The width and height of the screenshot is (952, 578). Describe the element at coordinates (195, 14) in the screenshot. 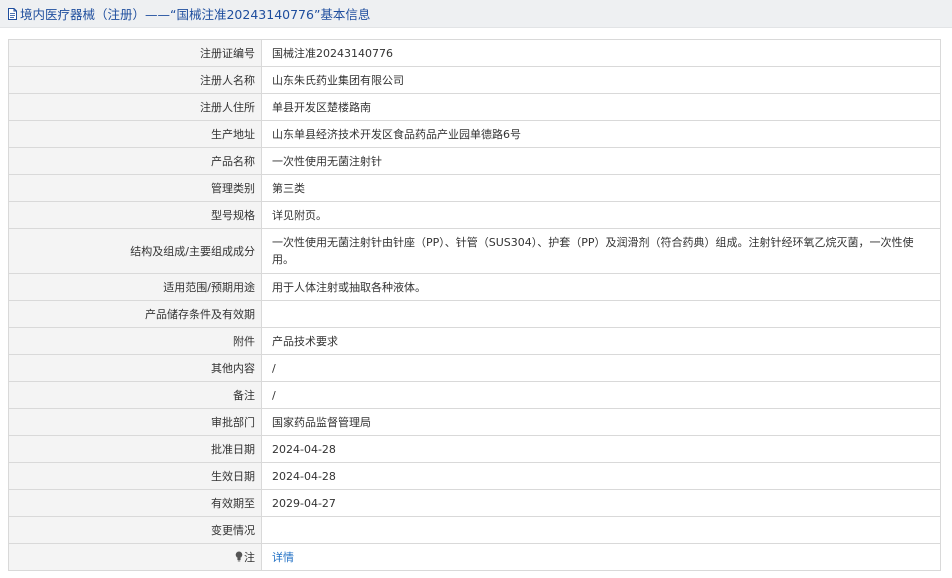

I see `page-title: 境内医疗器械（注册）——“国械注准20243140776”基本信息` at that location.